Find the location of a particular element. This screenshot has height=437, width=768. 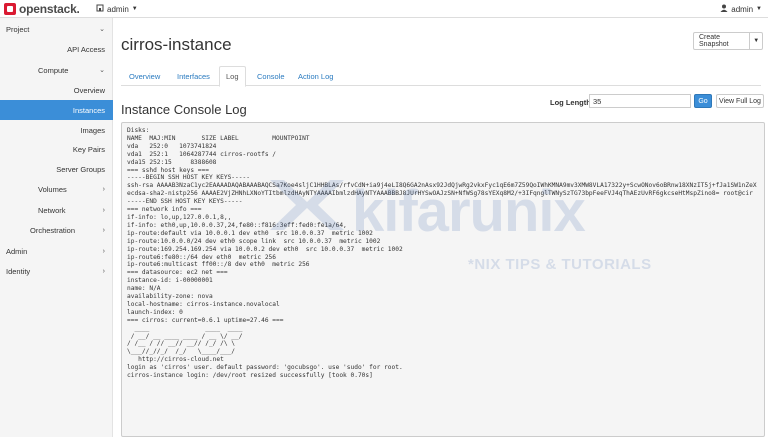

sidebar-item-label: API Access is located at coordinates (86, 49).